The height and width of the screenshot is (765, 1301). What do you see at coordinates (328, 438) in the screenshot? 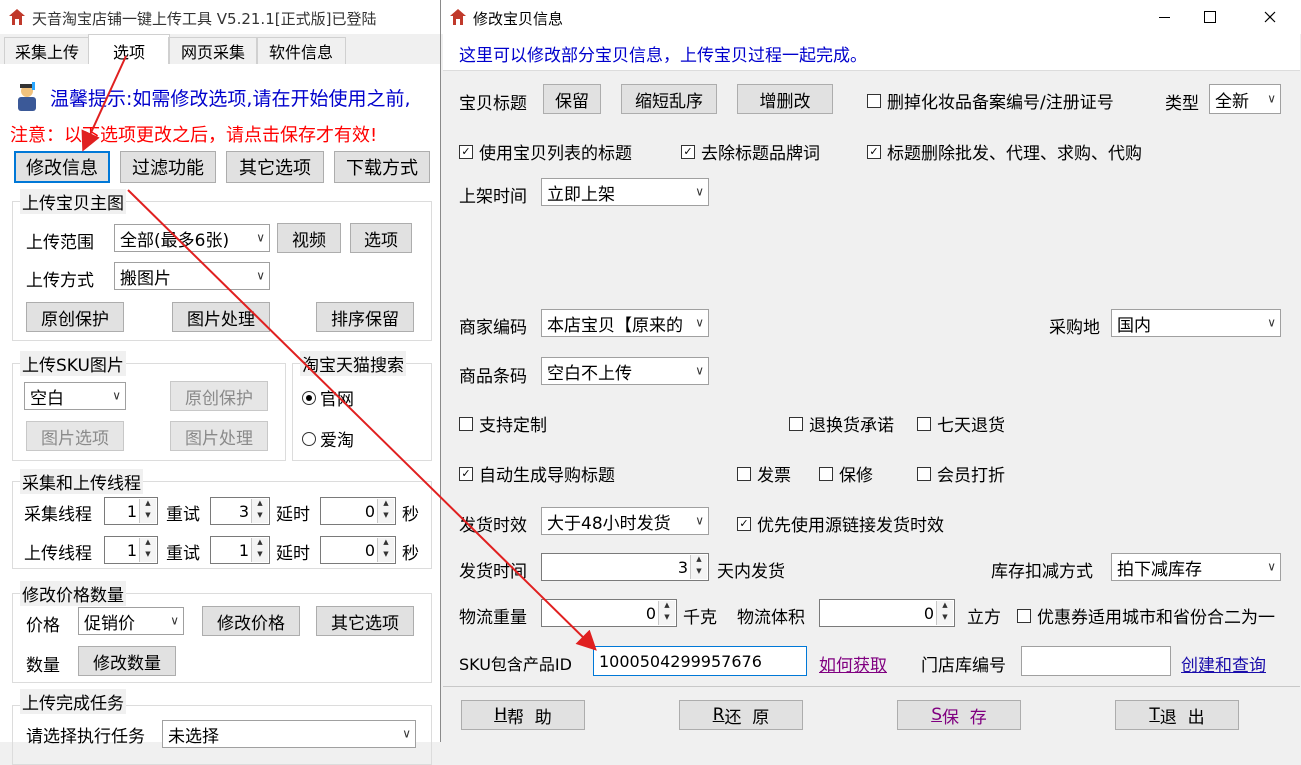
I see `radio-aitao: 爱淘` at bounding box center [328, 438].